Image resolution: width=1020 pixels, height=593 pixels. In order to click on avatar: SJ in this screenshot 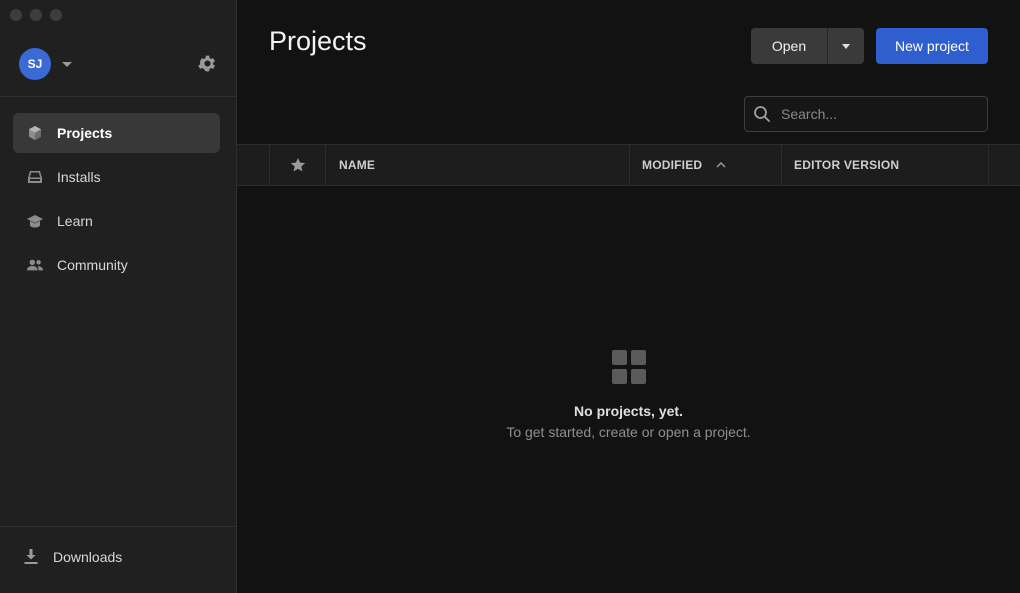, I will do `click(35, 64)`.